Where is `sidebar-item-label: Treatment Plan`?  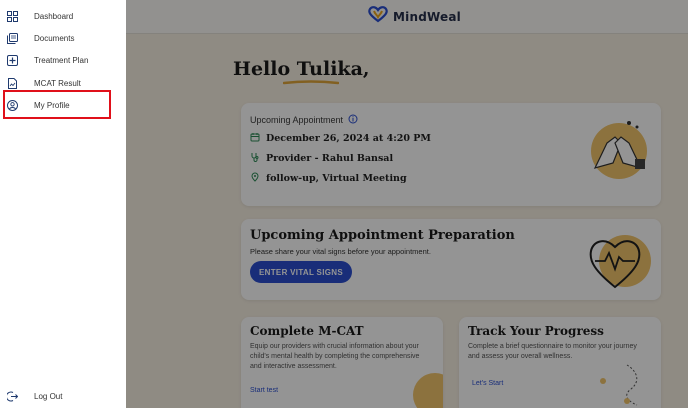 sidebar-item-label: Treatment Plan is located at coordinates (61, 60).